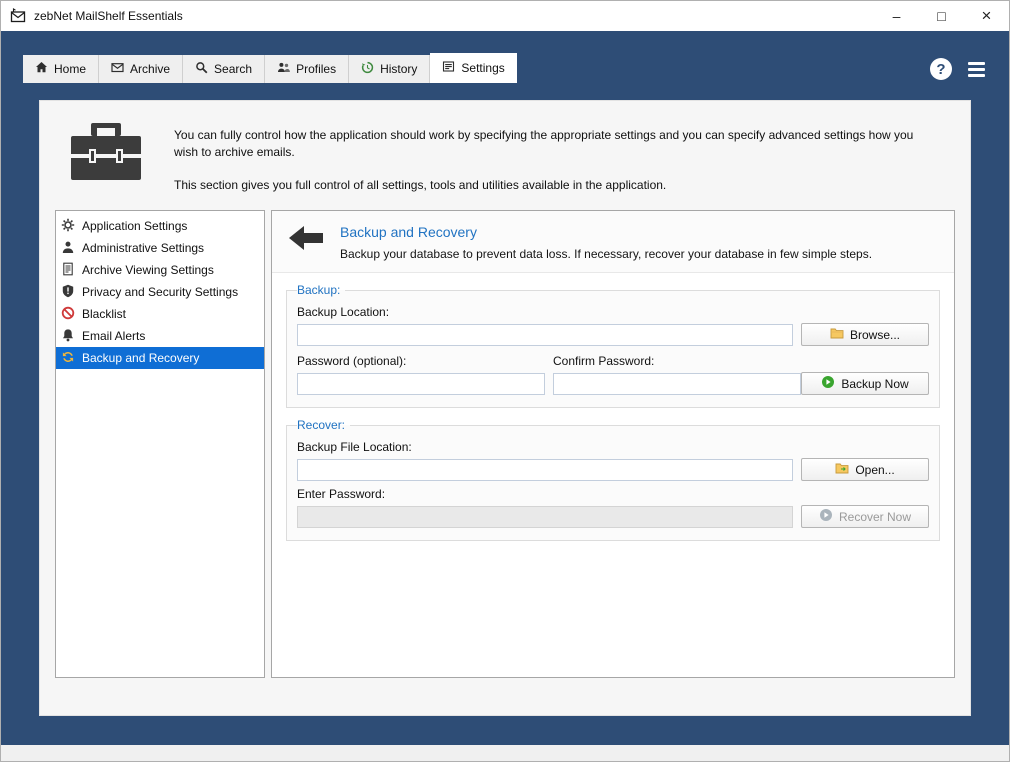 The height and width of the screenshot is (762, 1010). Describe the element at coordinates (114, 336) in the screenshot. I see `sidebar-item-label: Email Alerts` at that location.